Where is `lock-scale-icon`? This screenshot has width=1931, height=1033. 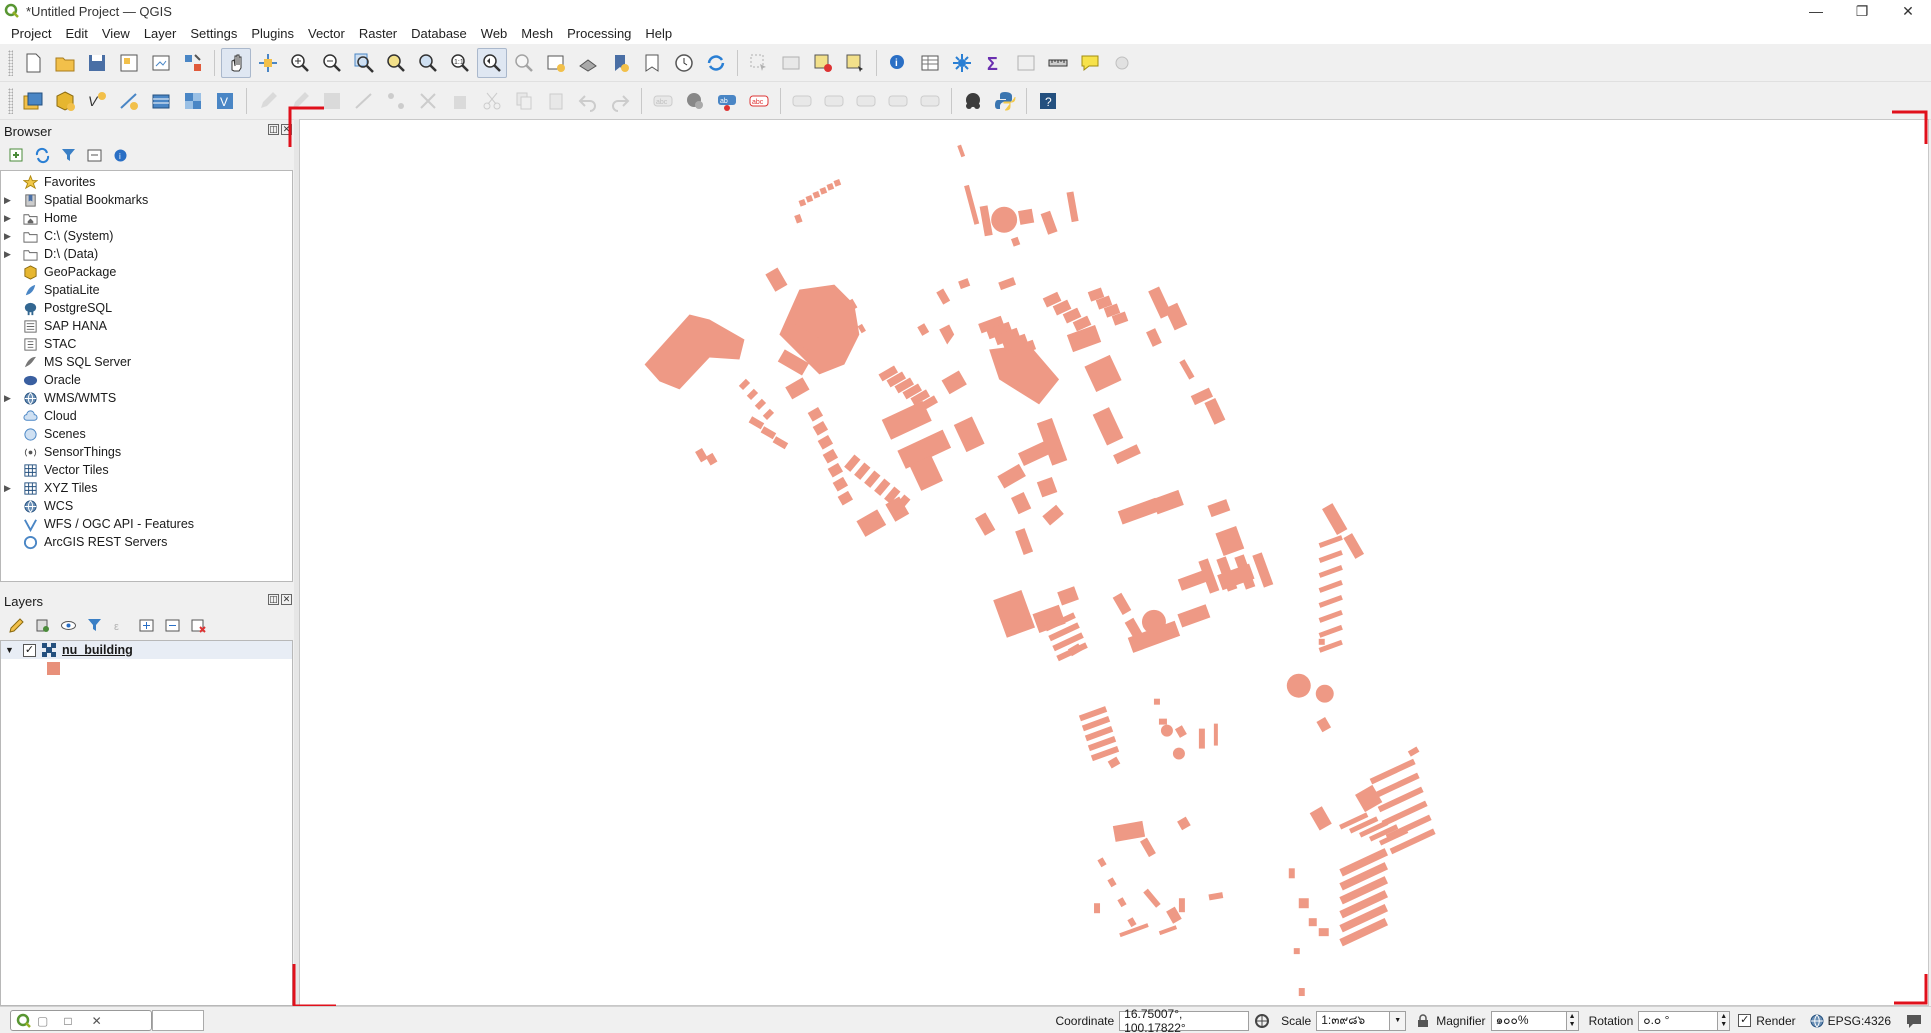 lock-scale-icon is located at coordinates (1423, 1020).